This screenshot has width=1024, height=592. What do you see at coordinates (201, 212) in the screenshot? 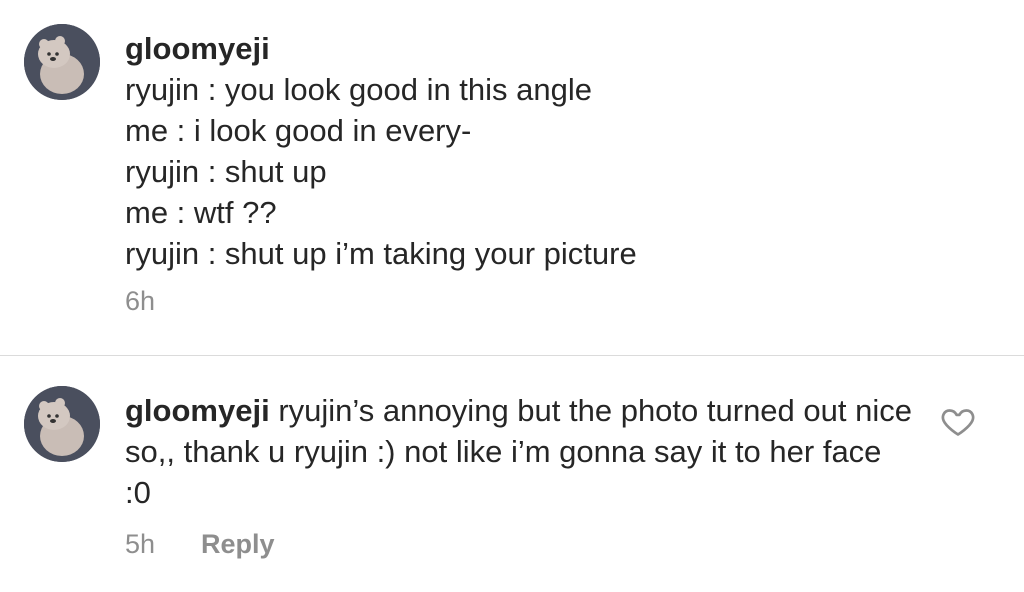
I see `caption-line: me : wtf ??` at bounding box center [201, 212].